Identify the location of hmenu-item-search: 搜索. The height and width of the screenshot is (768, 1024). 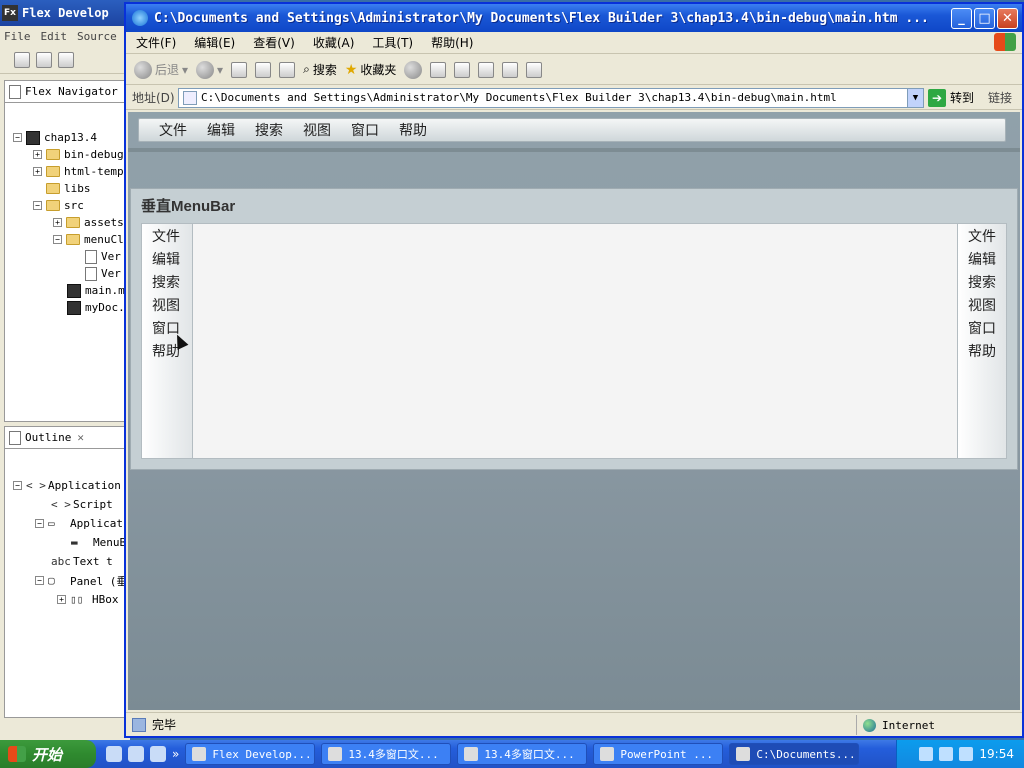
(269, 130).